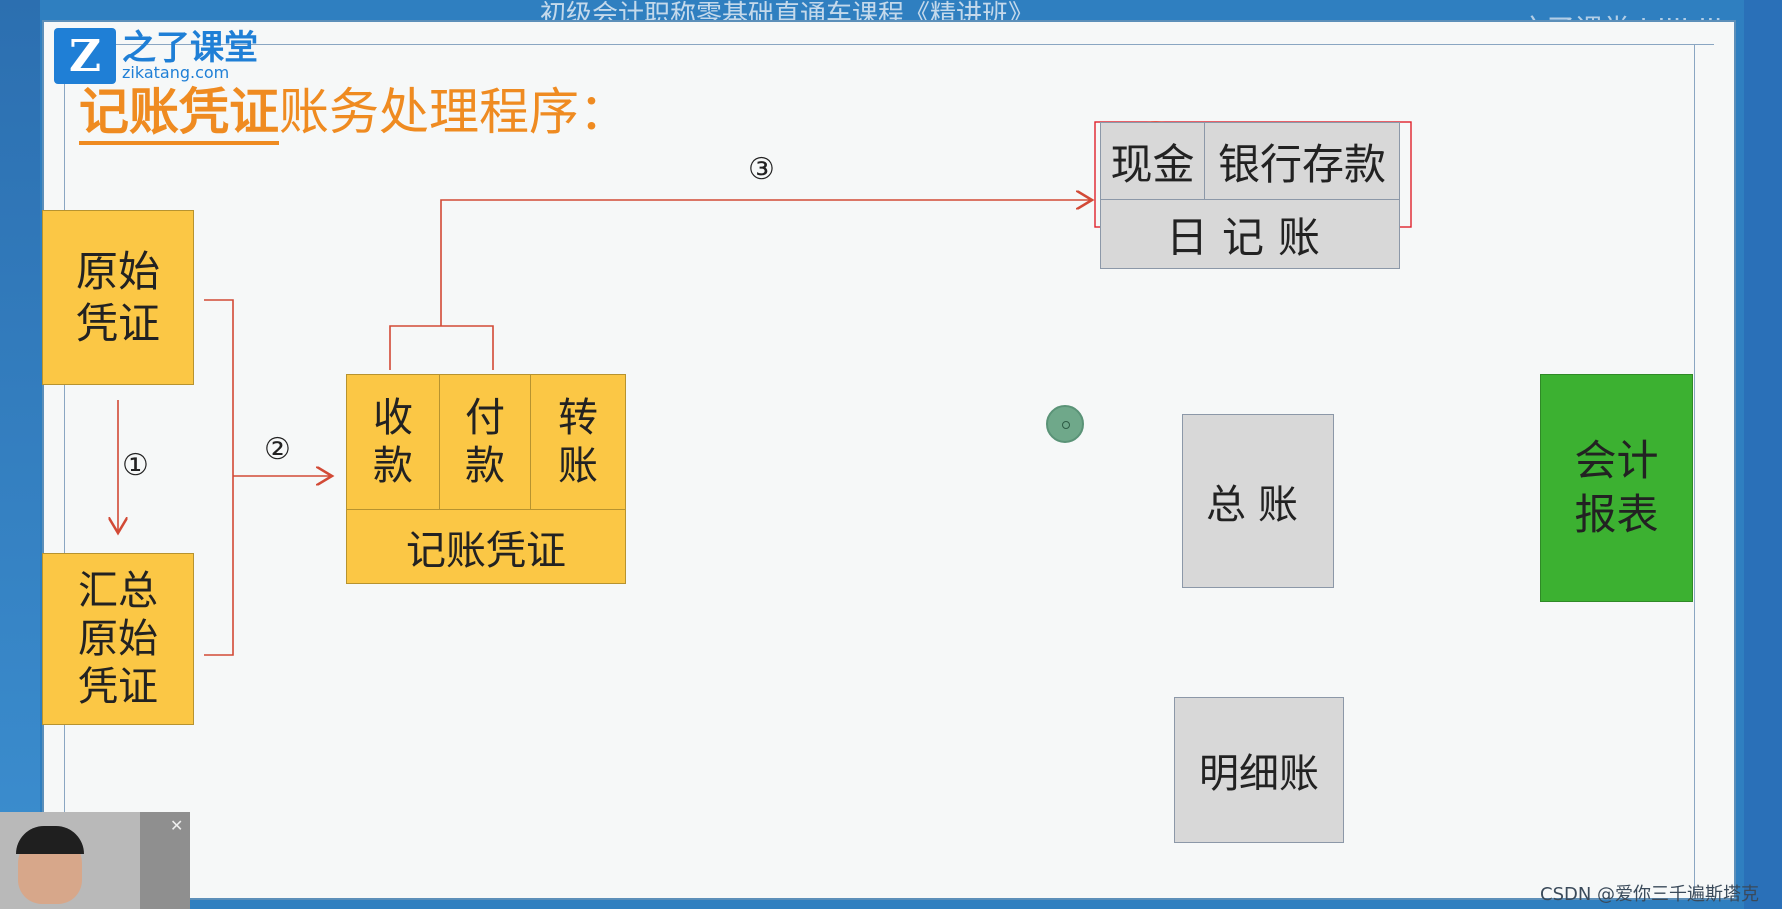 This screenshot has height=909, width=1782. What do you see at coordinates (1152, 164) in the screenshot?
I see `journal-cash-label: 现金` at bounding box center [1152, 164].